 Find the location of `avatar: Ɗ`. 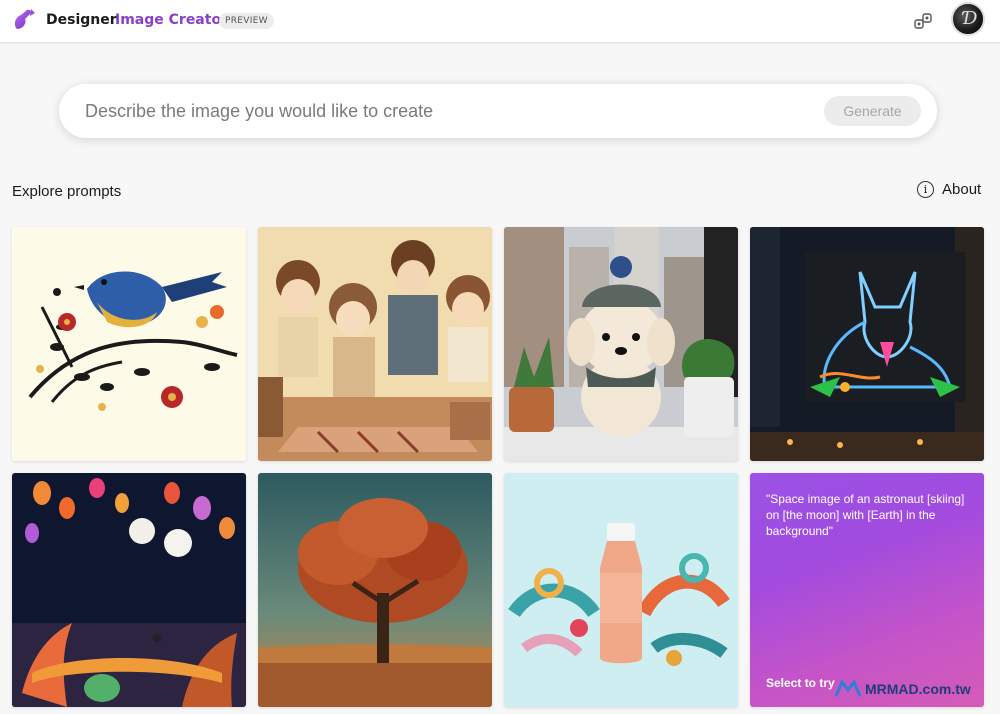

avatar: Ɗ is located at coordinates (968, 19).